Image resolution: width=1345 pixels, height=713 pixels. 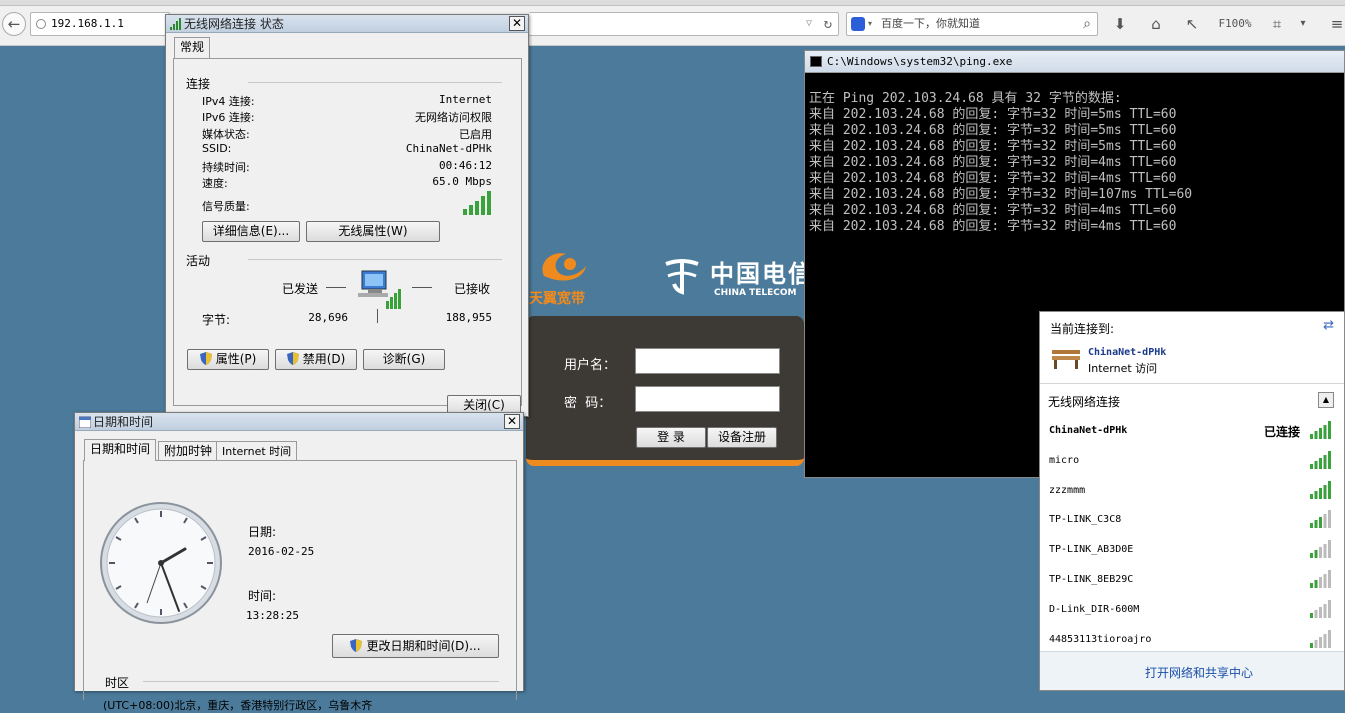 What do you see at coordinates (453, 117) in the screenshot?
I see `row-value-ipv6: 无网络访问权限` at bounding box center [453, 117].